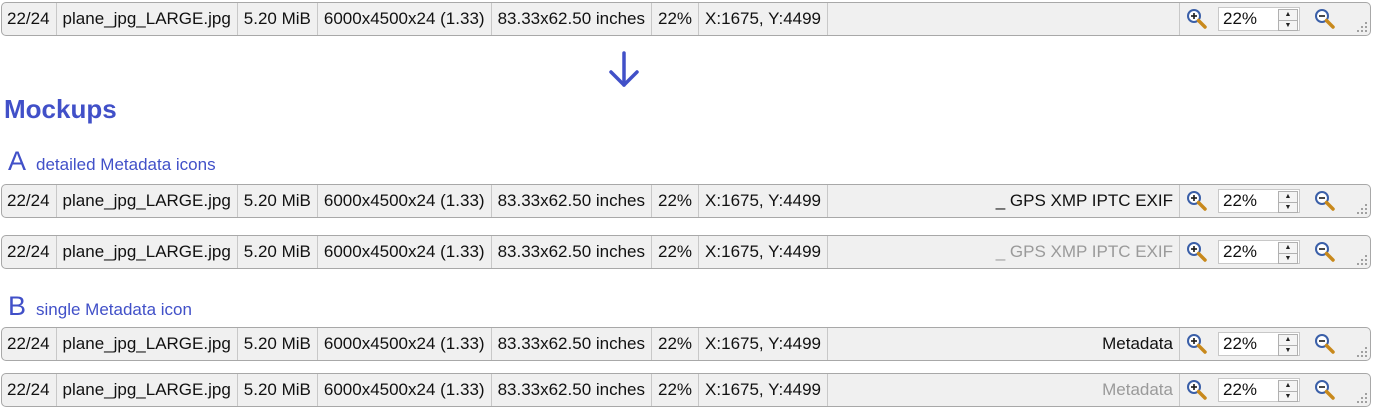 Image resolution: width=1374 pixels, height=408 pixels. I want to click on metadata-area, so click(1004, 19).